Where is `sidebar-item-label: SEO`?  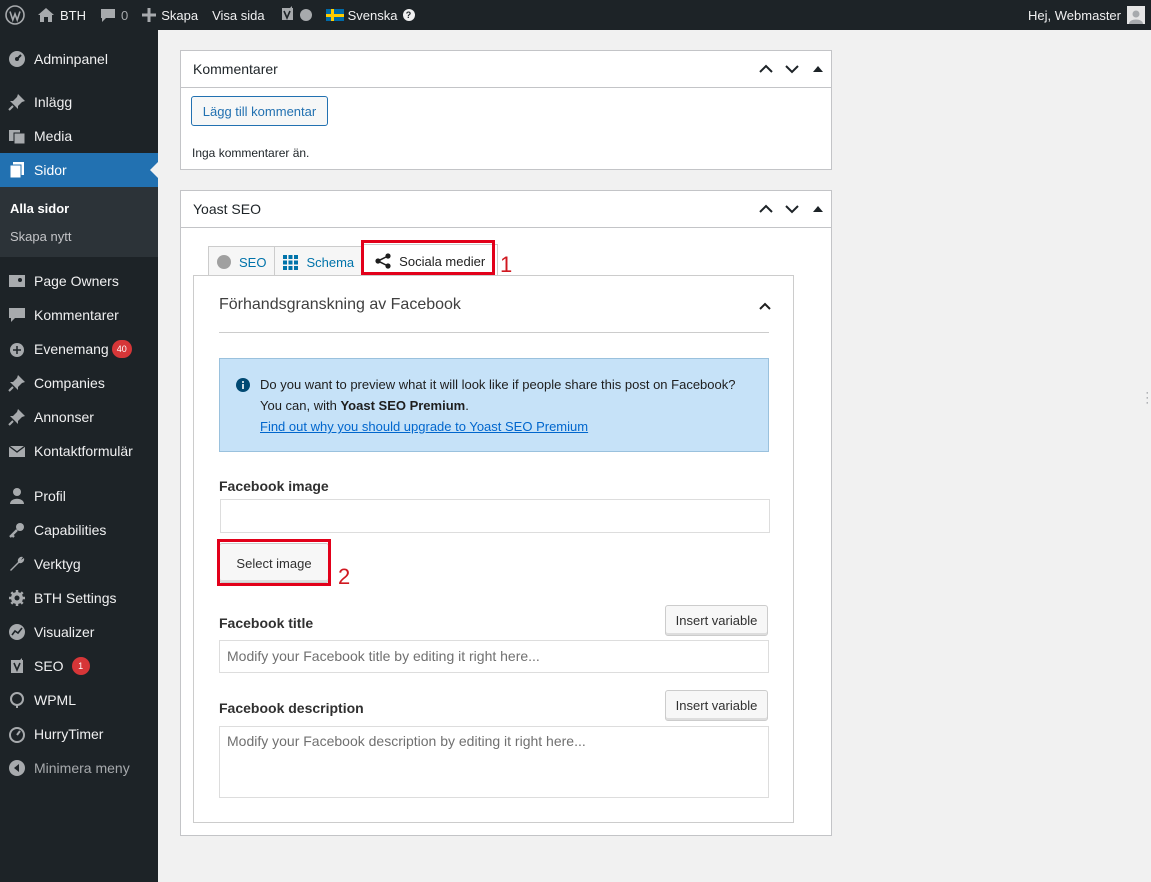 sidebar-item-label: SEO is located at coordinates (49, 666).